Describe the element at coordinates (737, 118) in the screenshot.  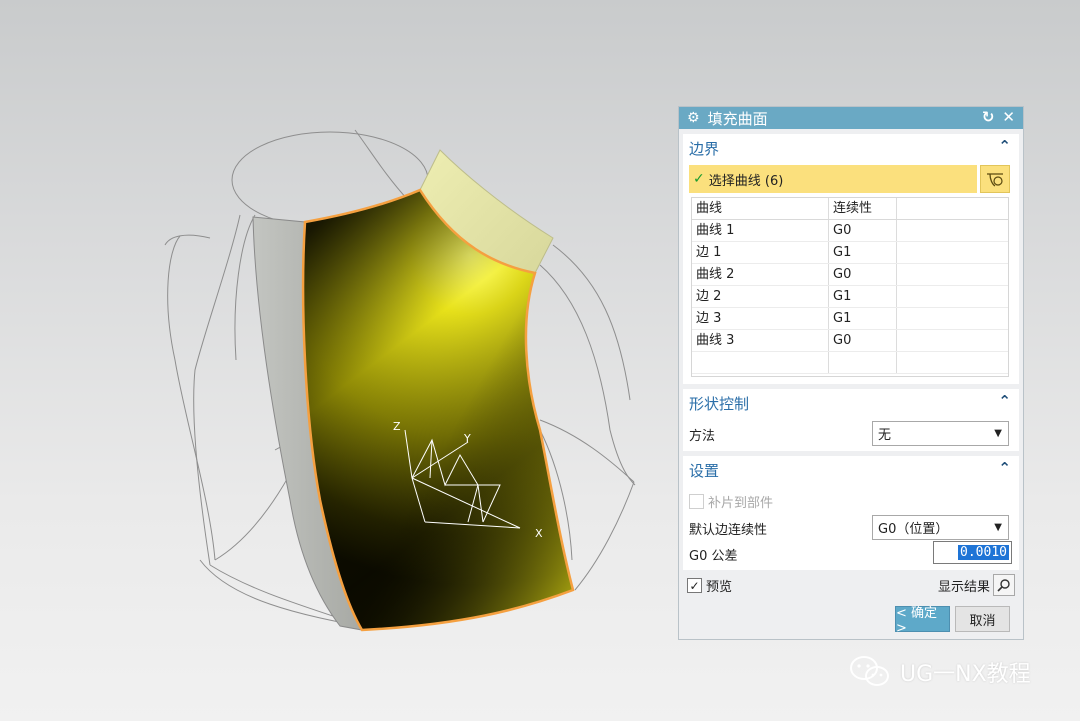
I see `dialog-title: 填充曲面` at that location.